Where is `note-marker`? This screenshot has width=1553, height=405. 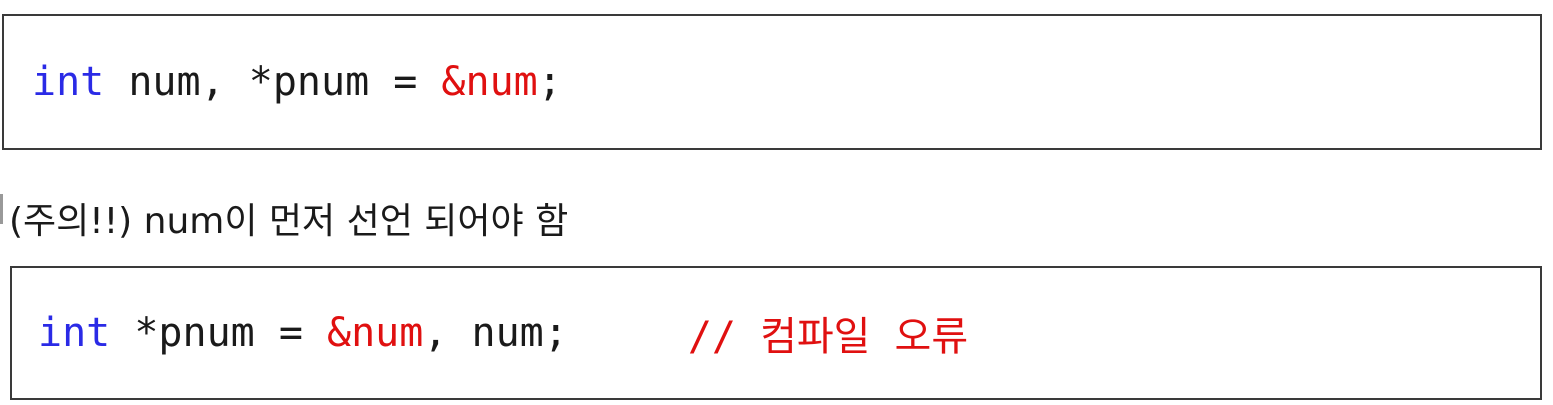
note-marker is located at coordinates (1, 209).